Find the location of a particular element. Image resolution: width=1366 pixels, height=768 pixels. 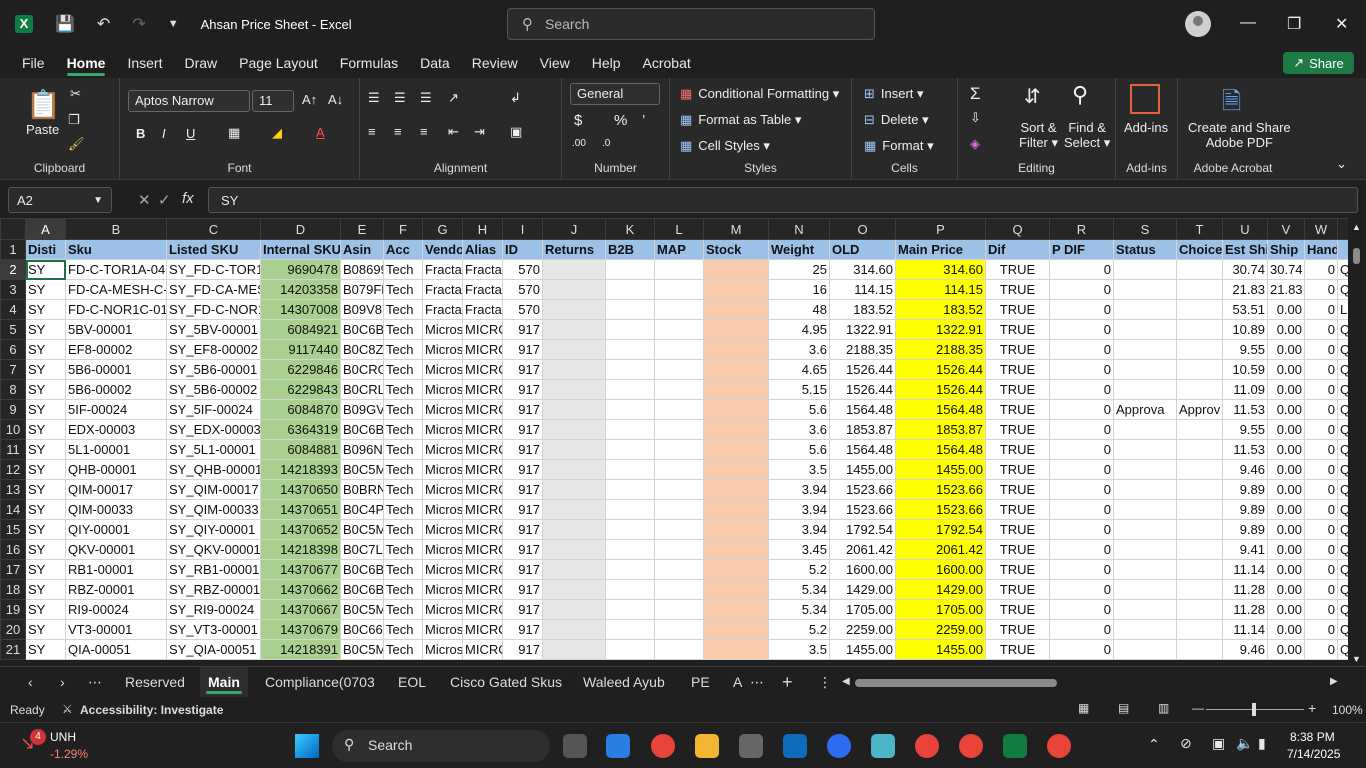

fill-color-icon: ◢ is located at coordinates (277, 133).